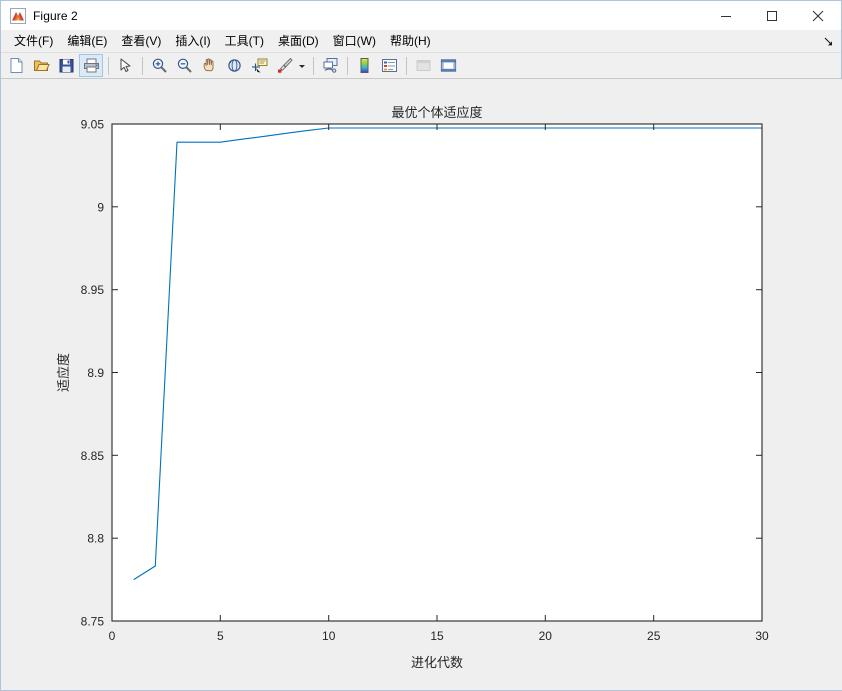 The width and height of the screenshot is (842, 691). Describe the element at coordinates (18, 15) in the screenshot. I see `matlab-membrane-icon` at that location.